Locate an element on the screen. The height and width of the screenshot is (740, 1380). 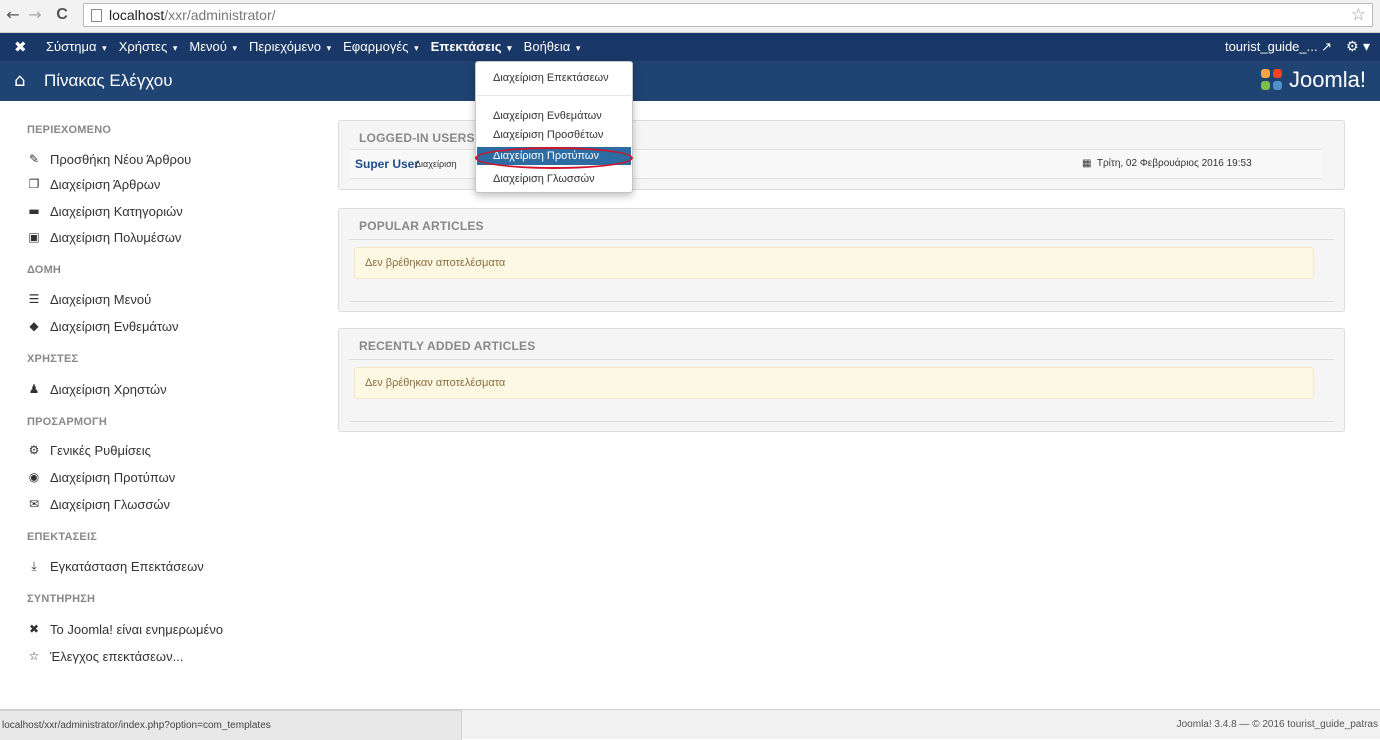
image-icon: ▣ is located at coordinates (34, 237).